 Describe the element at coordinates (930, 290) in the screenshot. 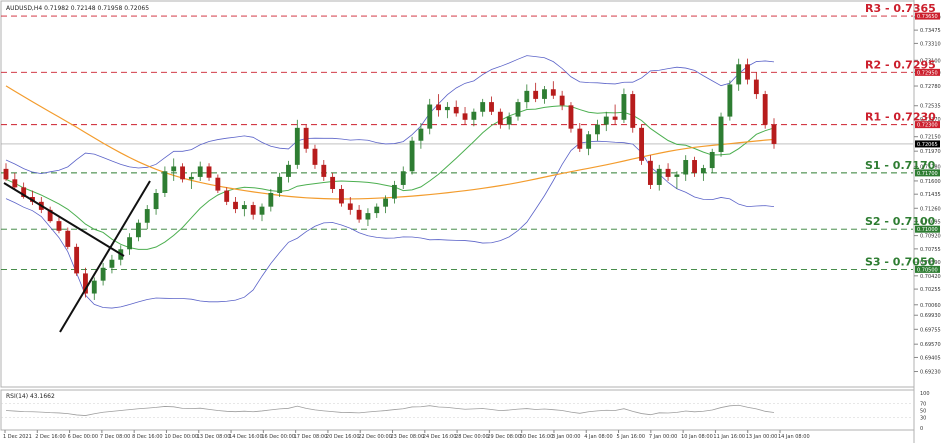

I see `price-tick-label: 0.70255` at that location.